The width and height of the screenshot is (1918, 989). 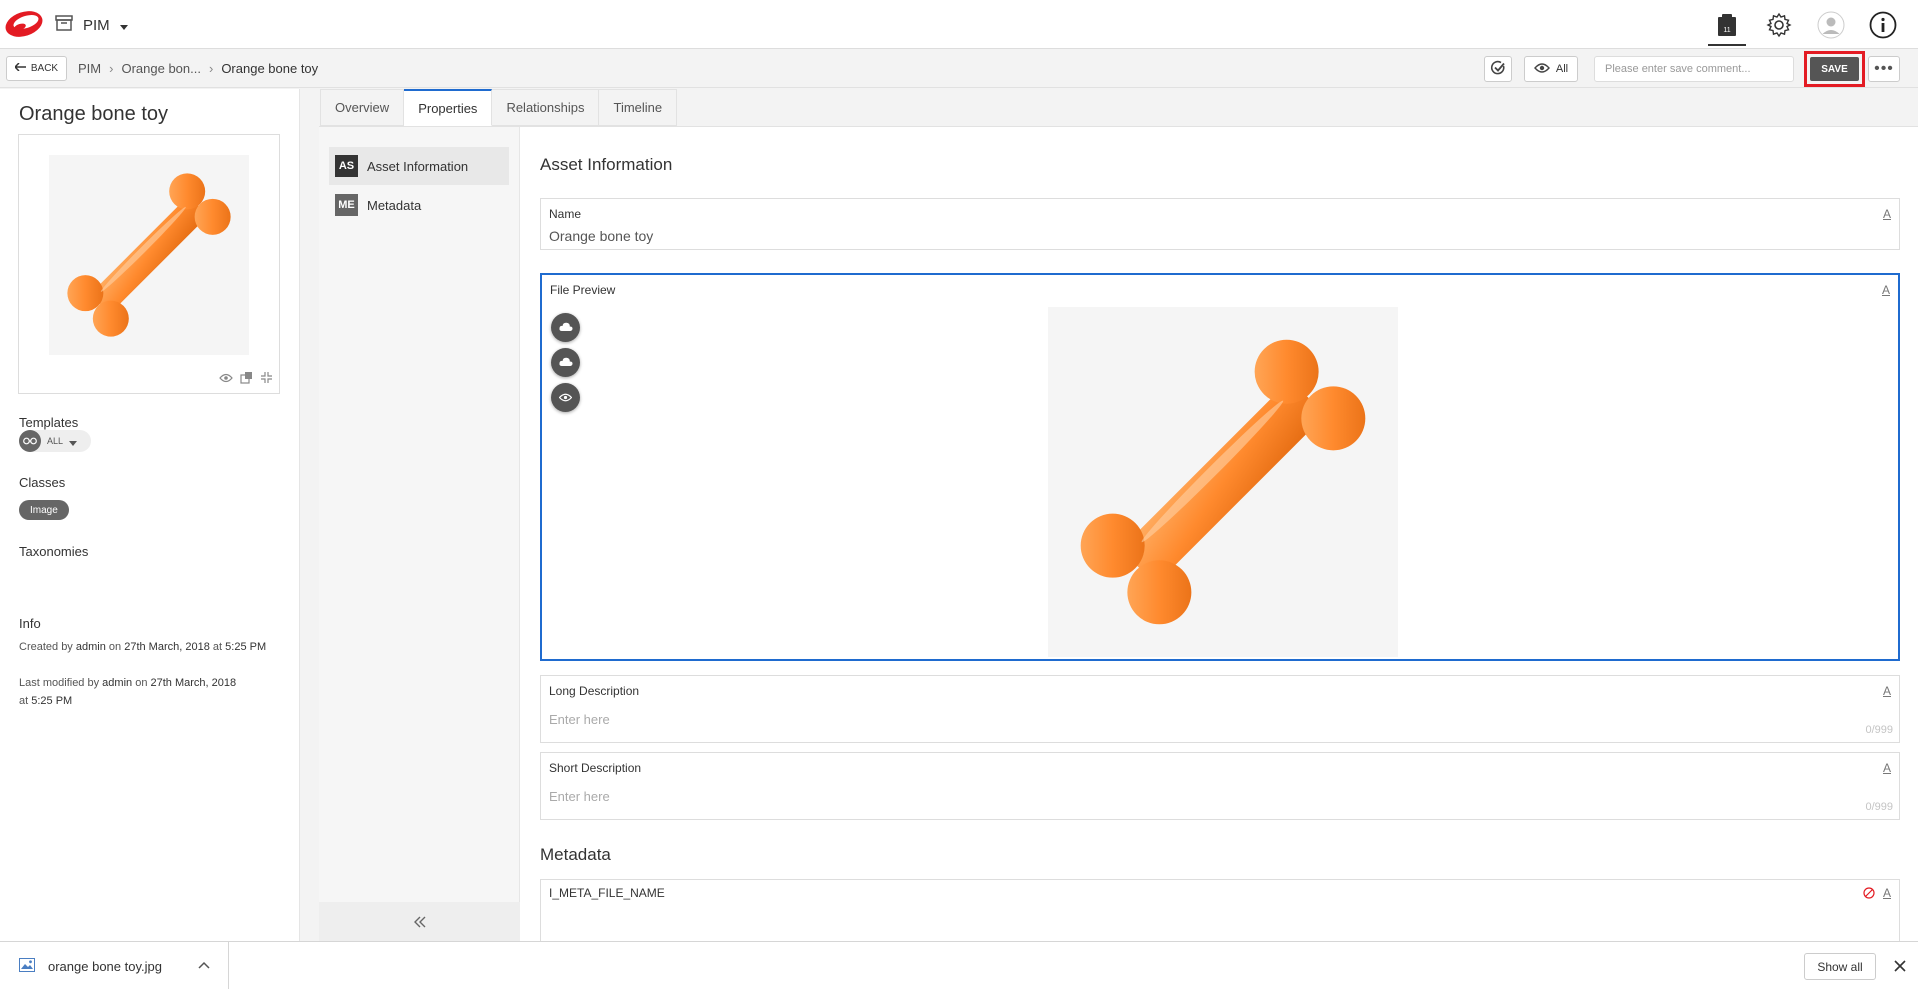 What do you see at coordinates (270, 68) in the screenshot?
I see `breadcrumb-item-current: Orange bone toy` at bounding box center [270, 68].